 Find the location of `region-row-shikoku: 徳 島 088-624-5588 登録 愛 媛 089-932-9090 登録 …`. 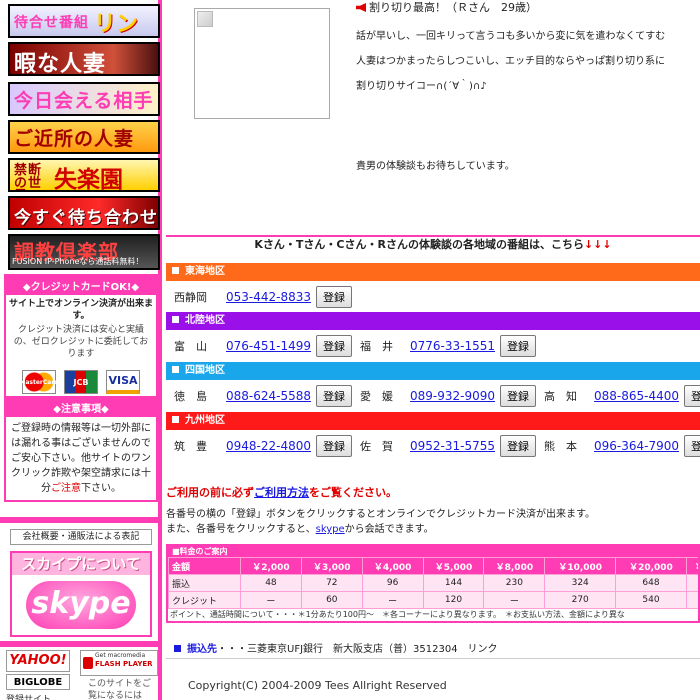

region-row-shikoku: 徳 島 088-624-5588 登録 愛 媛 089-932-9090 登録 … is located at coordinates (433, 396).